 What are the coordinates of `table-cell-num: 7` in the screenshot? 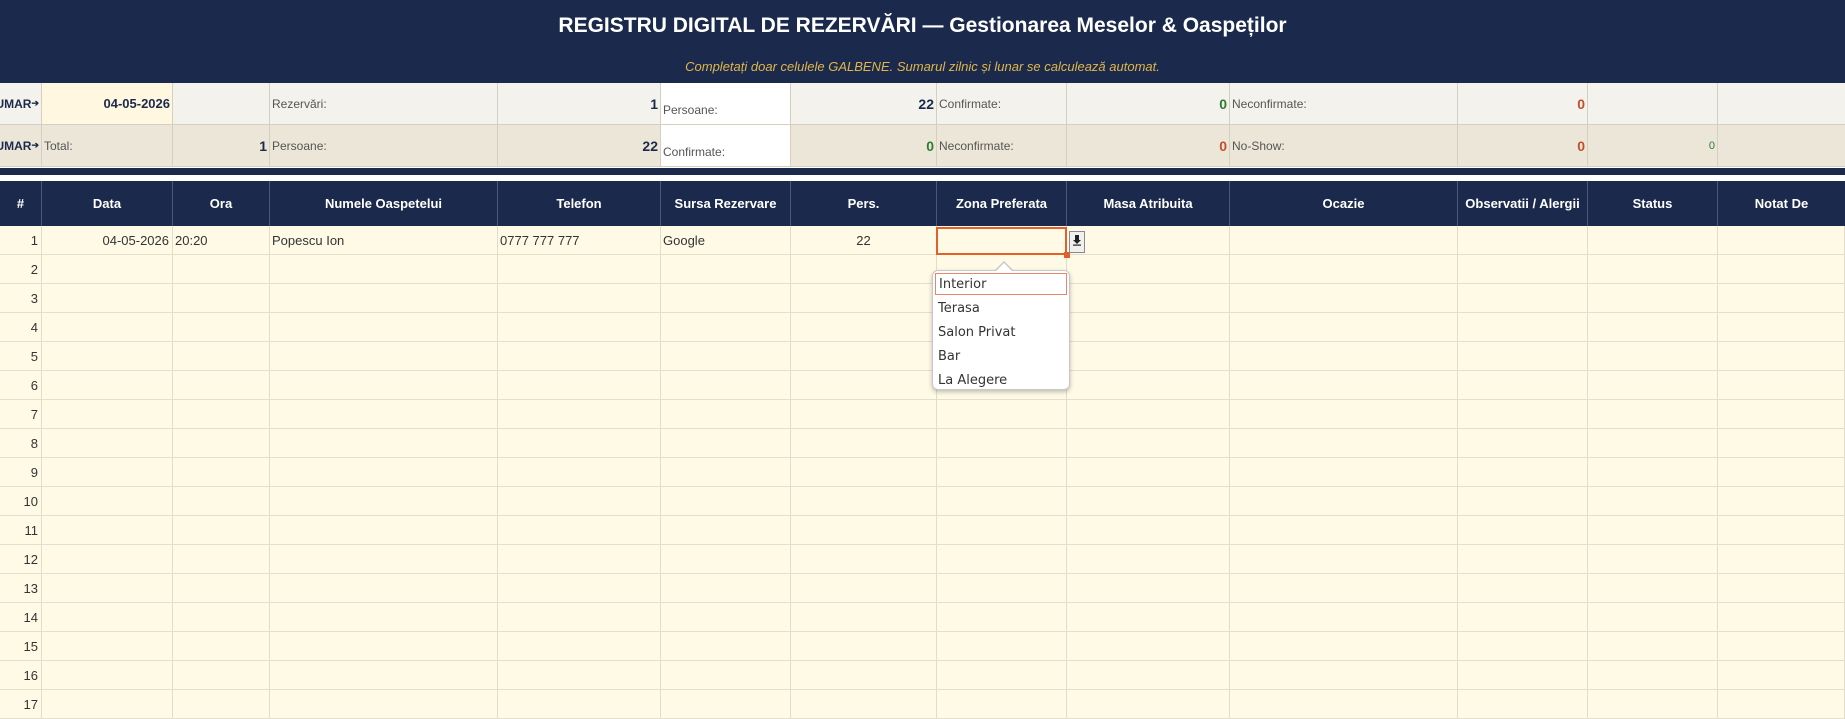 It's located at (21, 414).